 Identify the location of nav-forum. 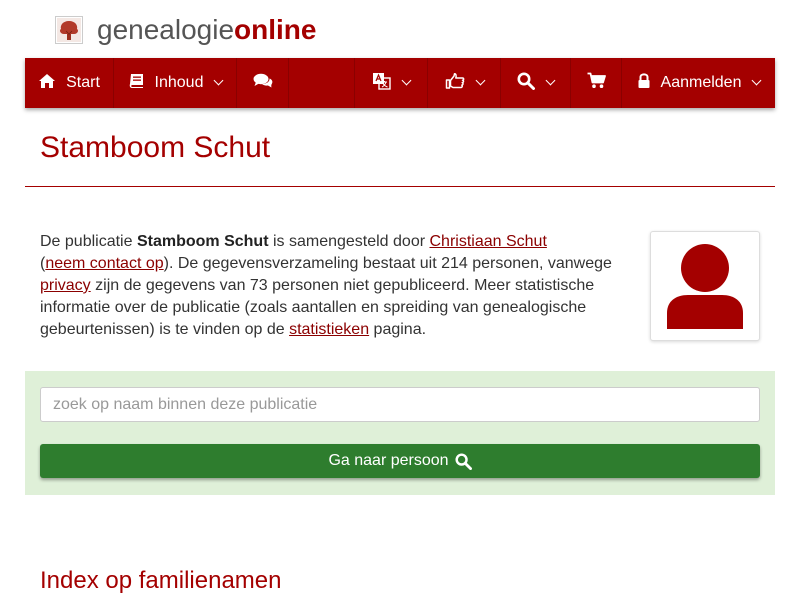
(263, 83).